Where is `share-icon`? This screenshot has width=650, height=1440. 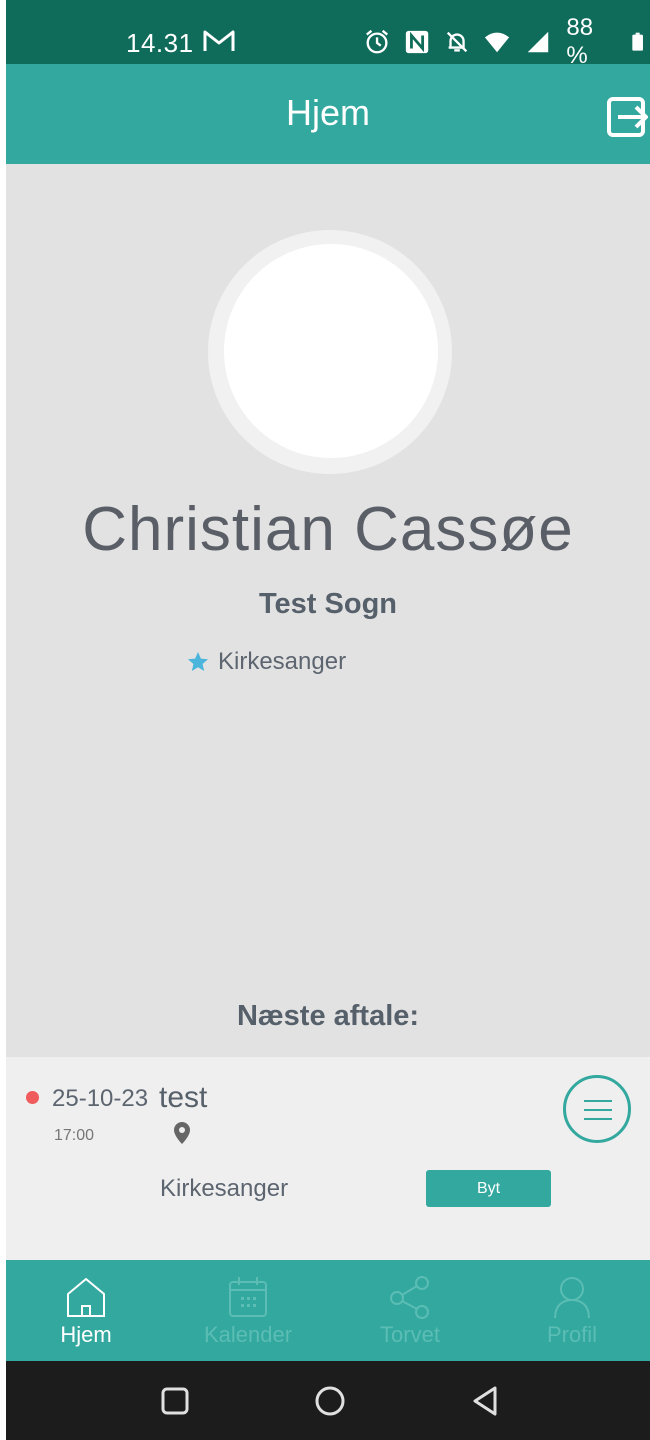 share-icon is located at coordinates (409, 1297).